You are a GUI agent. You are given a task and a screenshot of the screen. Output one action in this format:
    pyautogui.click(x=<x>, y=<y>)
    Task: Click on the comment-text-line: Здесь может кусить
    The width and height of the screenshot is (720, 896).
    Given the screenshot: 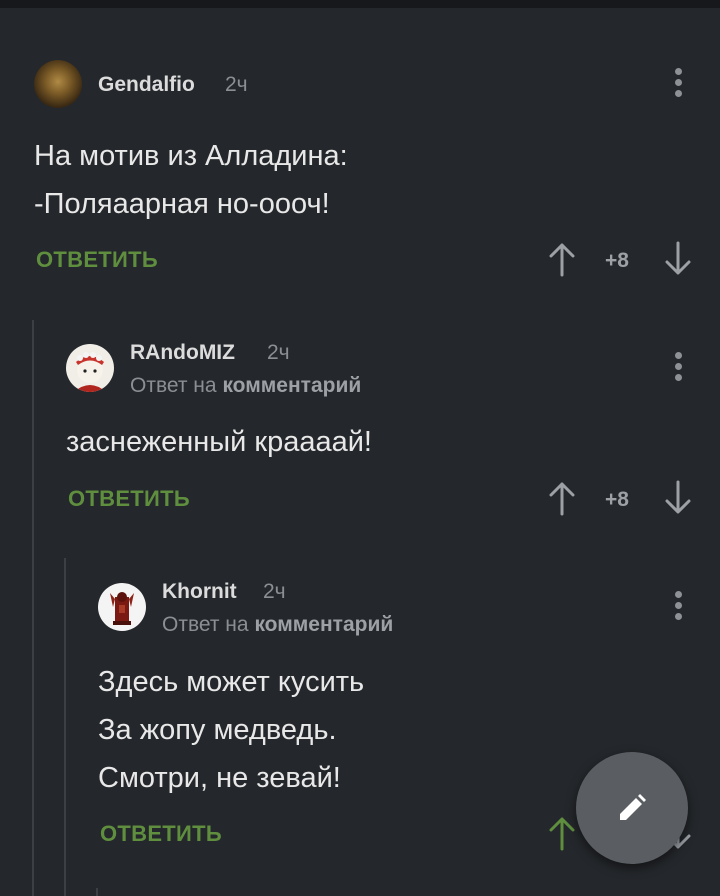 What is the action you would take?
    pyautogui.click(x=231, y=682)
    